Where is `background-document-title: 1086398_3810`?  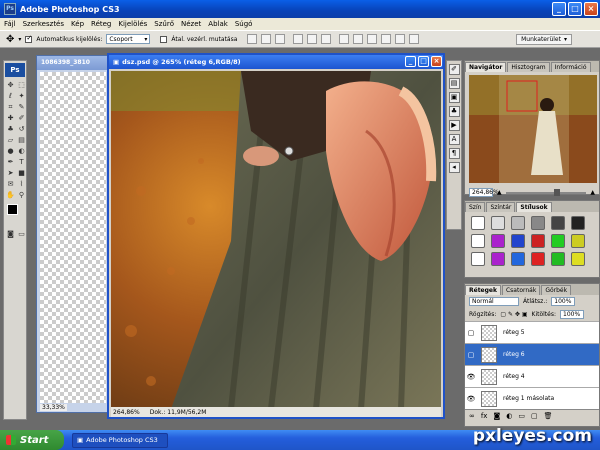 background-document-title: 1086398_3810 is located at coordinates (73, 63).